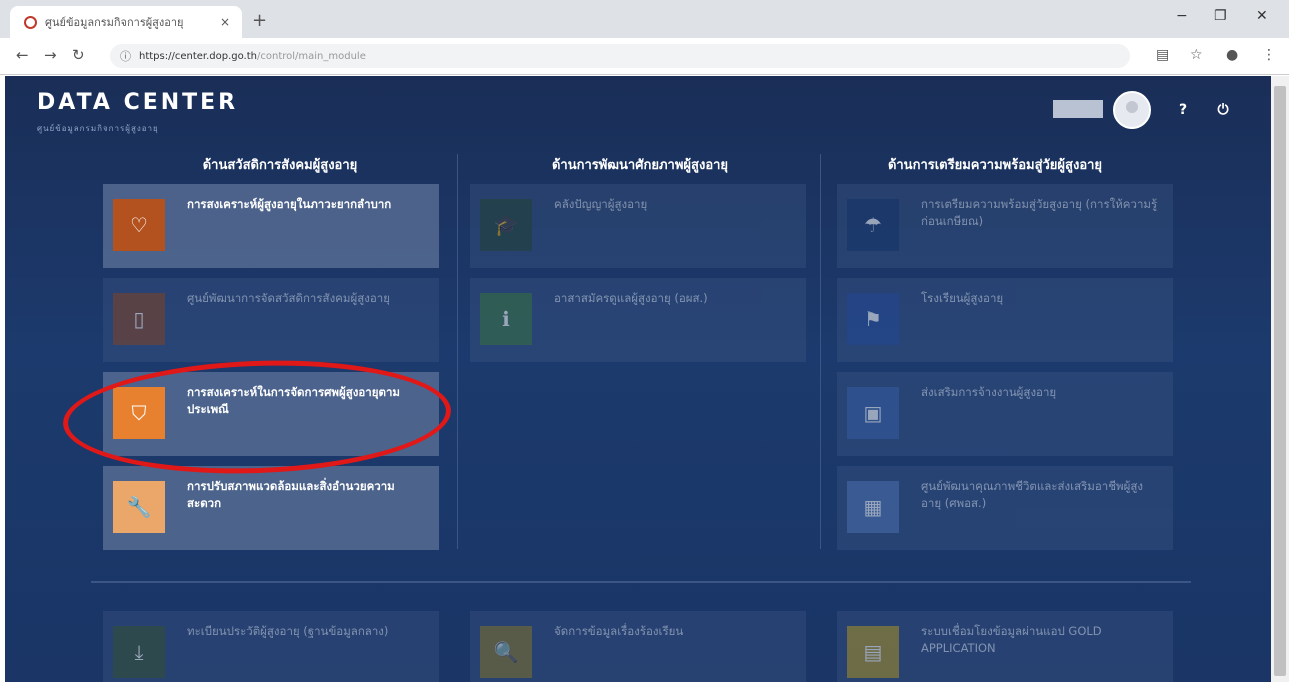  I want to click on card-label: การปรับสภาพแวดล้อมและสิ่งอำนวยความสะดวก, so click(291, 494).